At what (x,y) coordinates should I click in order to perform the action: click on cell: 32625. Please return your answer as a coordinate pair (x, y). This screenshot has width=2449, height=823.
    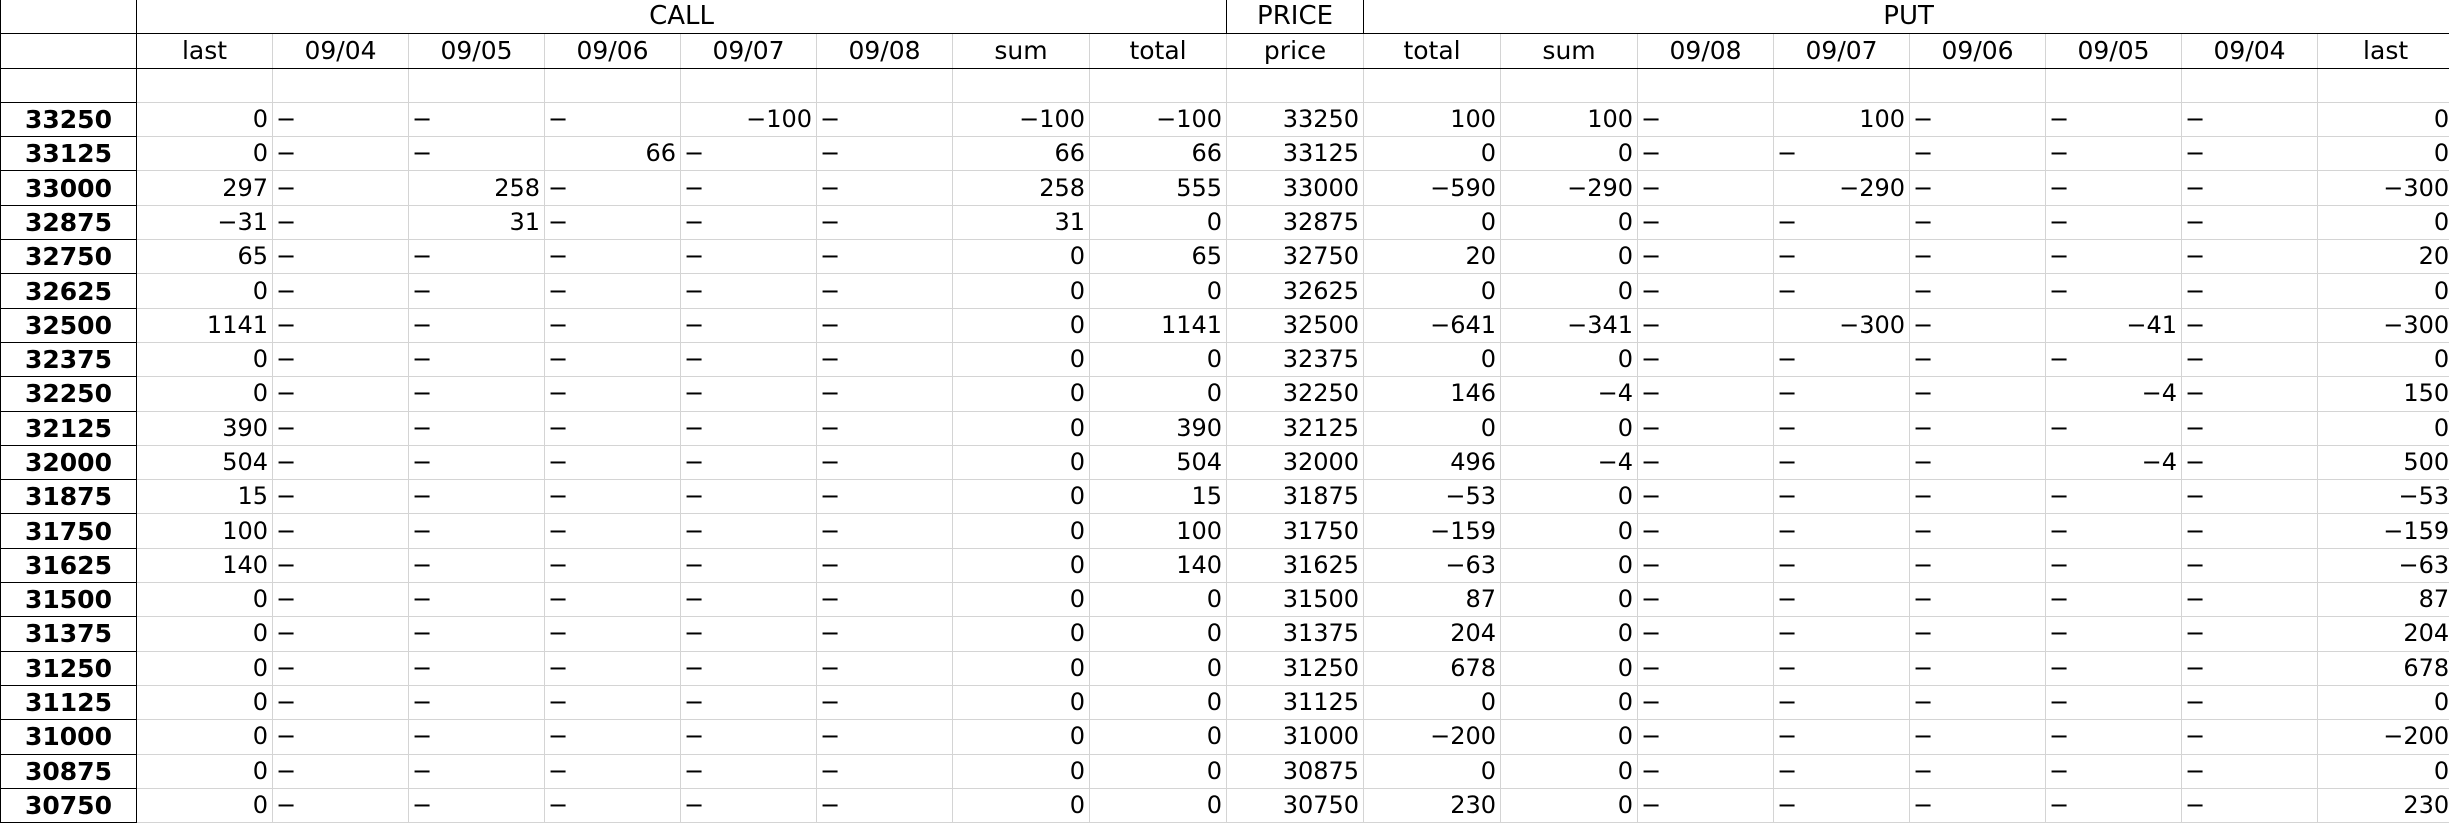
    Looking at the image, I should click on (1295, 291).